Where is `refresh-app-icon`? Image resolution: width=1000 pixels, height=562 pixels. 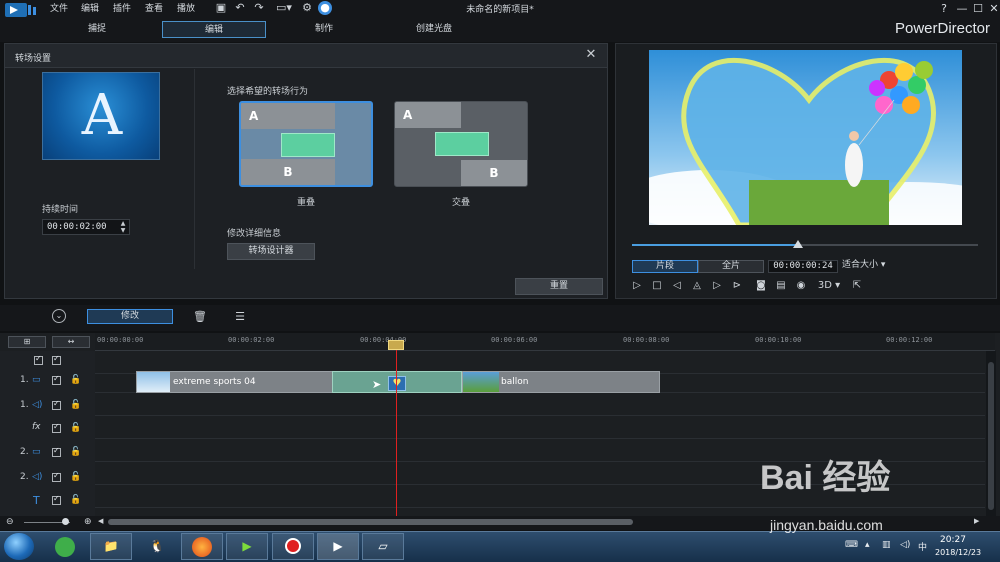
refresh-app-icon is located at coordinates (65, 546).